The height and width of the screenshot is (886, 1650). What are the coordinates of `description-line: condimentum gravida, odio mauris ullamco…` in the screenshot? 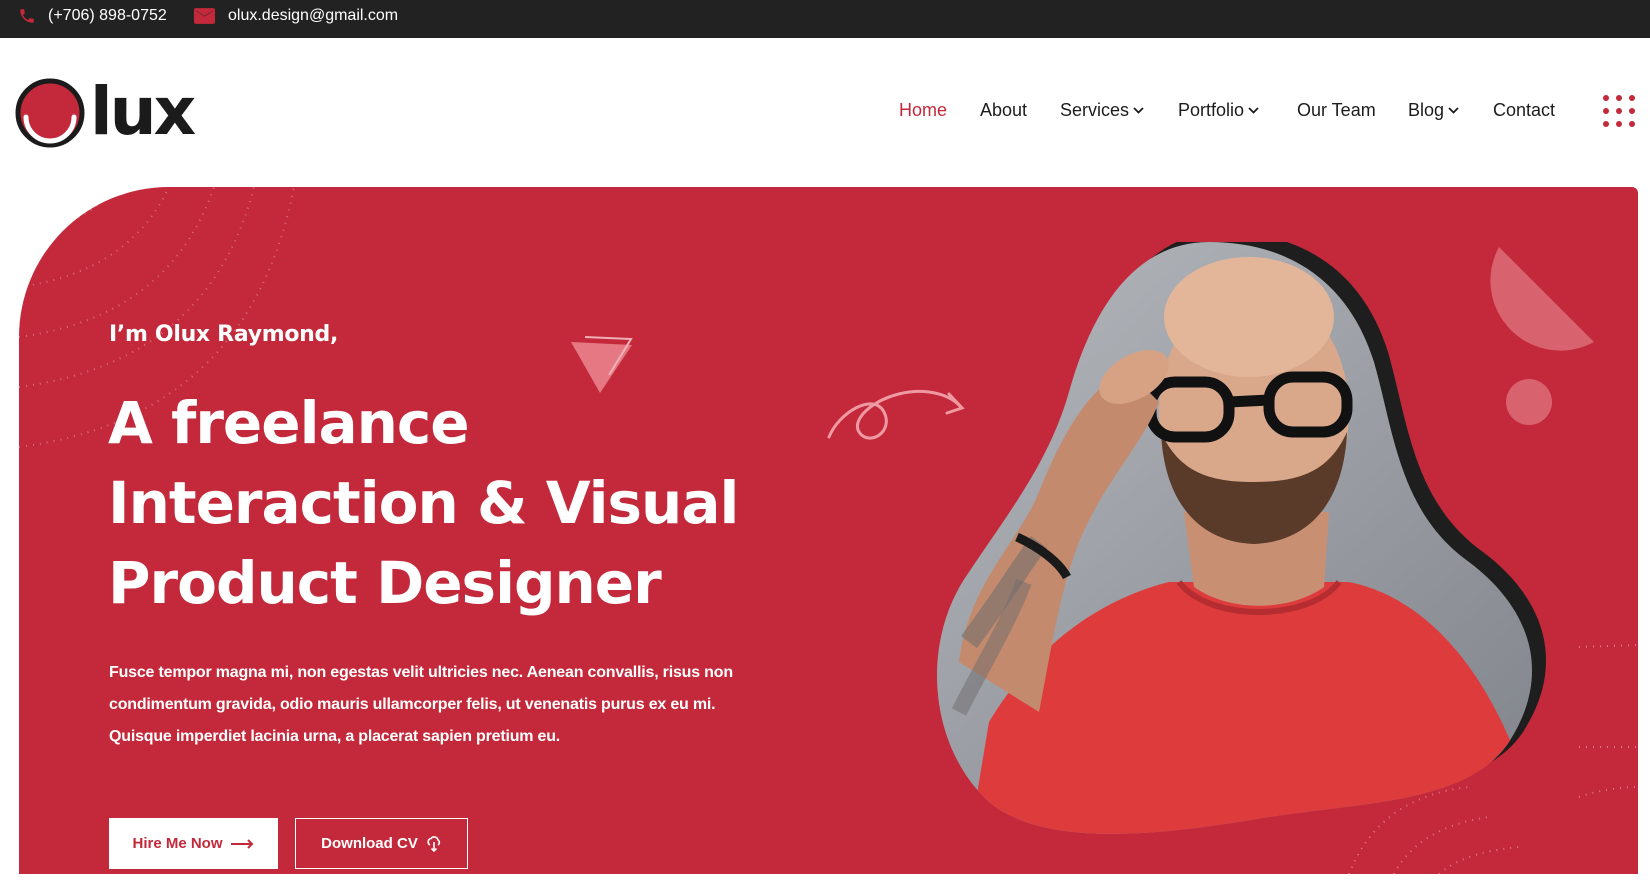 It's located at (412, 704).